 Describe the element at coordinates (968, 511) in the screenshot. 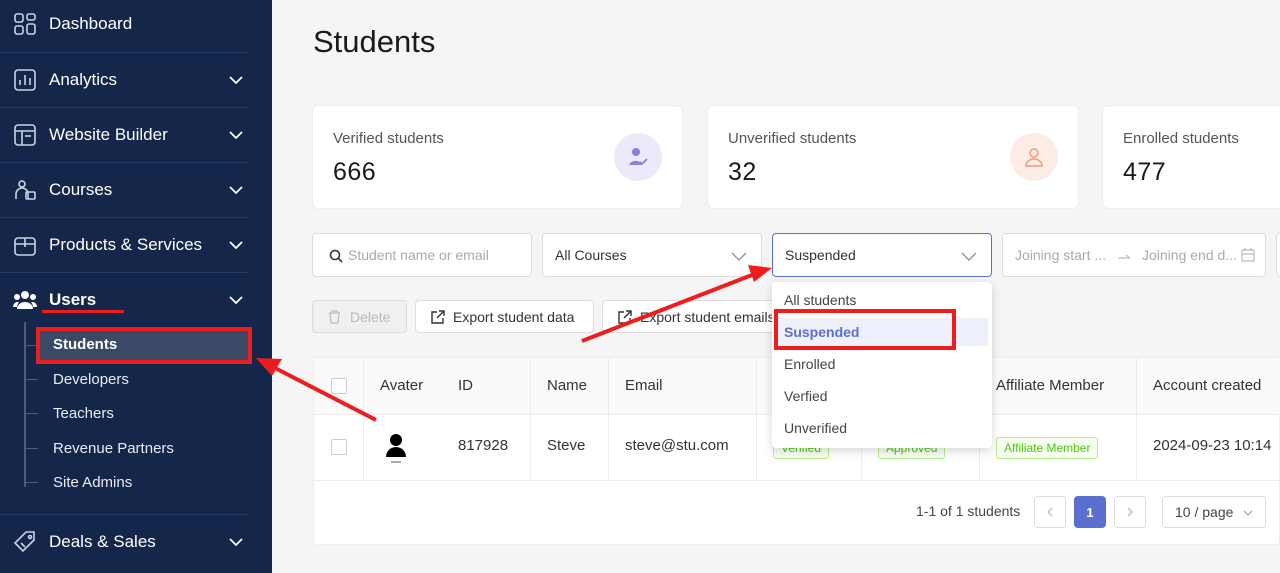

I see `pagination-summary: 1-1 of 1 students` at that location.